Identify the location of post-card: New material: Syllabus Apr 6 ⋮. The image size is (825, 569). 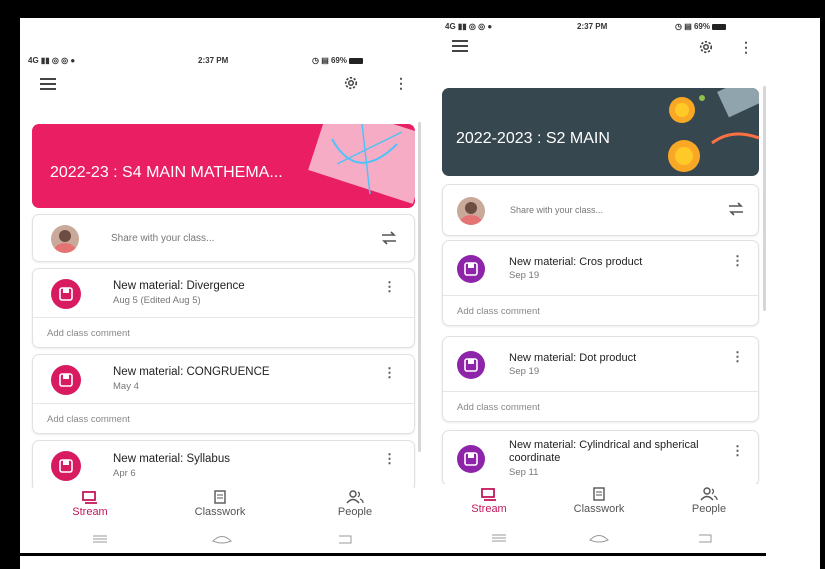
(223, 466).